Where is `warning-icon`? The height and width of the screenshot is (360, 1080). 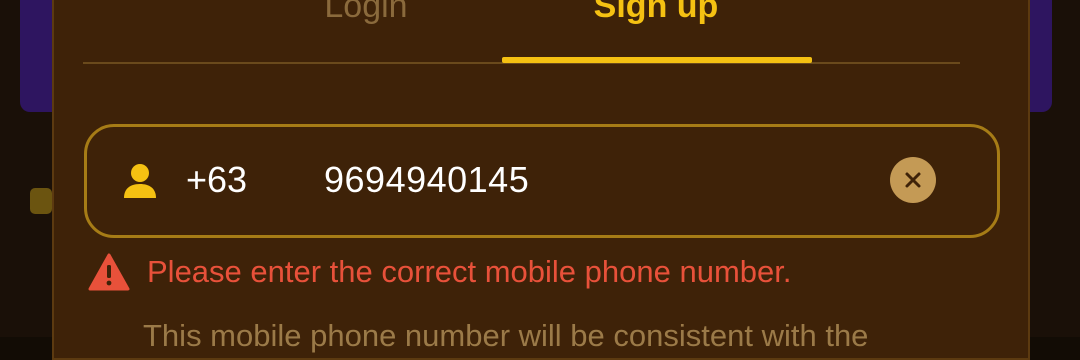 warning-icon is located at coordinates (109, 272).